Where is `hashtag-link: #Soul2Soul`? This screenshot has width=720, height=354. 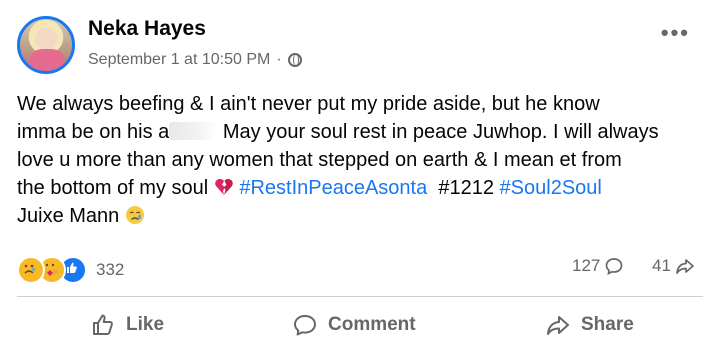 hashtag-link: #Soul2Soul is located at coordinates (551, 188).